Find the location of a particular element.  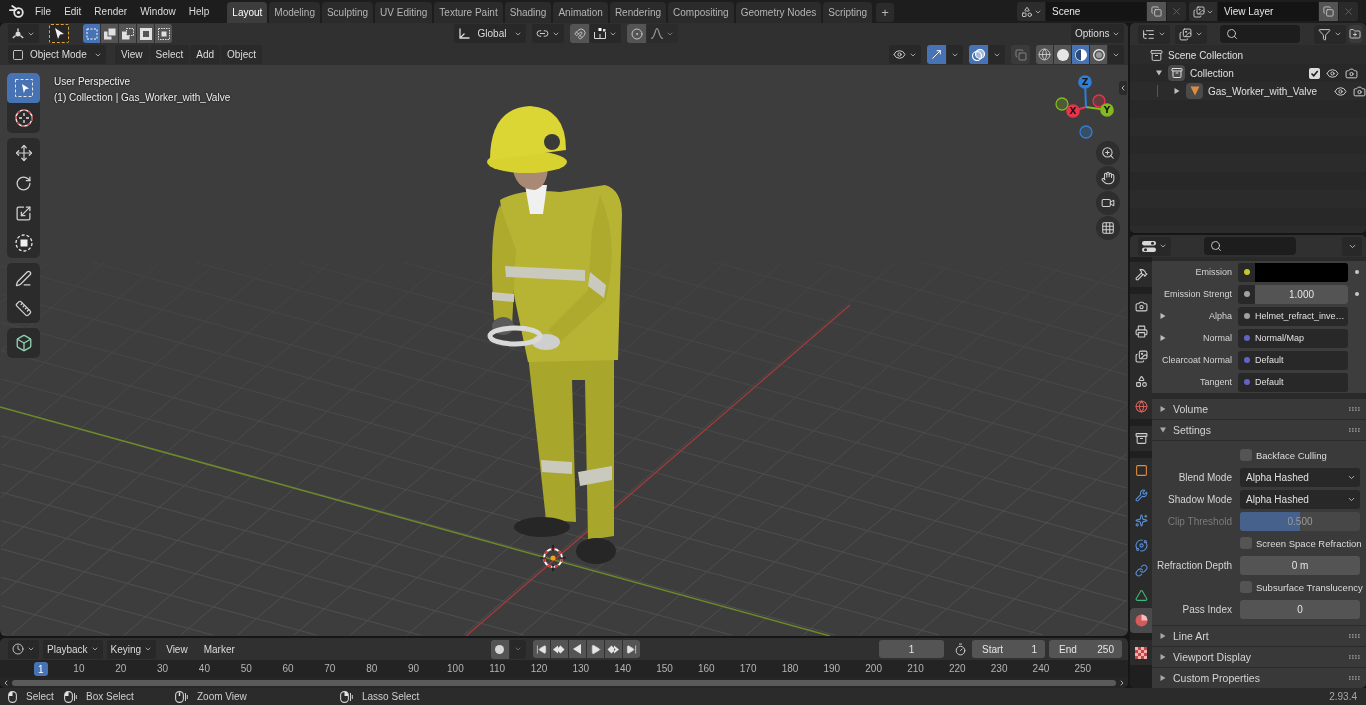

number-field: 0 m is located at coordinates (1300, 565).